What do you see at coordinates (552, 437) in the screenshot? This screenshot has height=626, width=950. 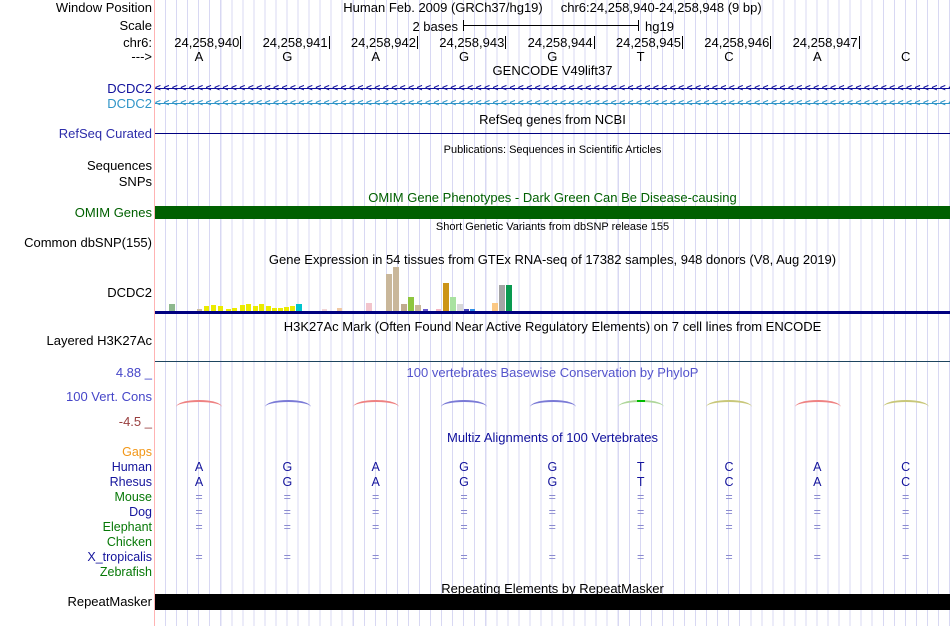 I see `track-title-multiz: Multiz Alignments of 100 Vertebrates` at bounding box center [552, 437].